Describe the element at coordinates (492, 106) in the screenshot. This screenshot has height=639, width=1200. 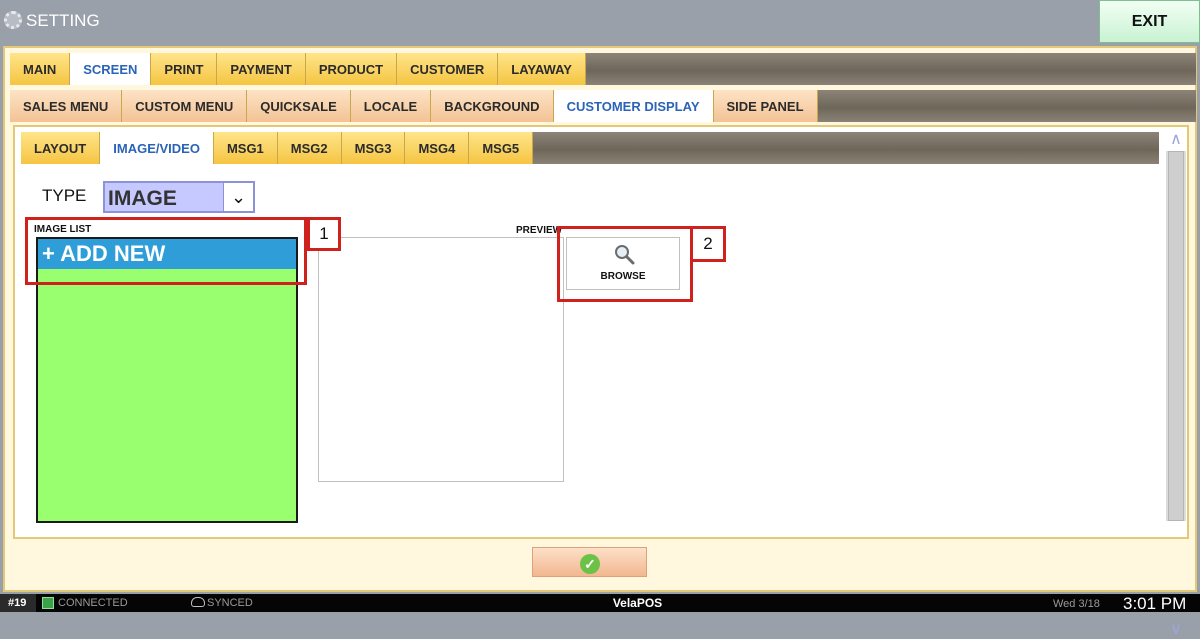
I see `tab-background: BACKGROUND` at that location.